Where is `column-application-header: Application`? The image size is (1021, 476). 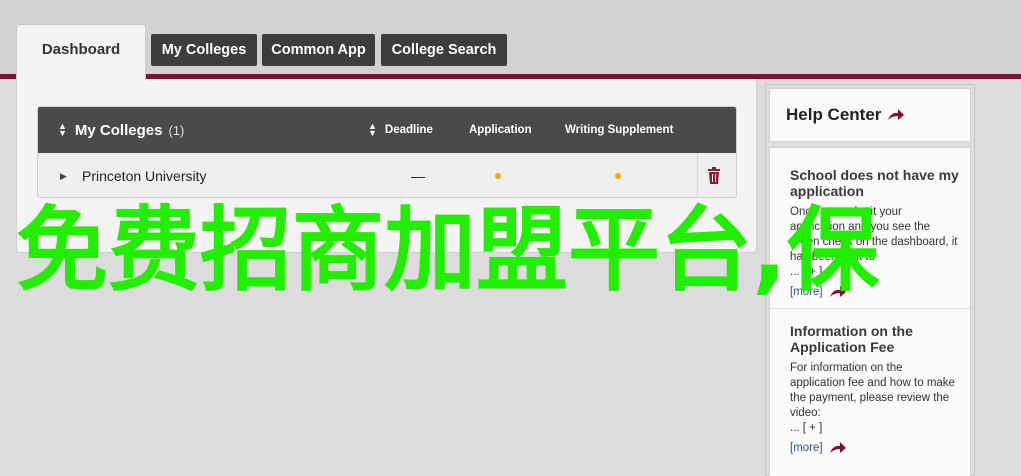 column-application-header: Application is located at coordinates (500, 130).